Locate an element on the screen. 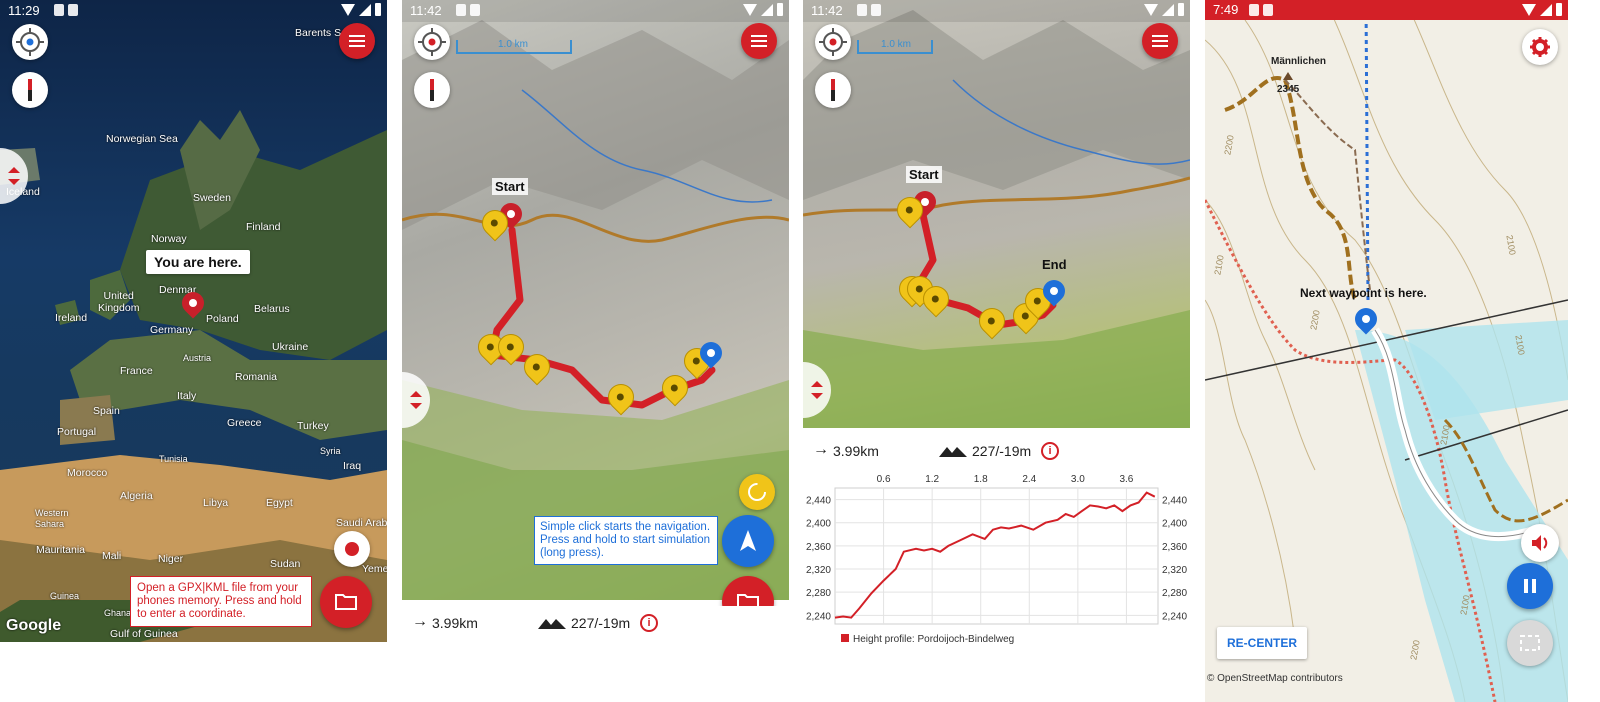 This screenshot has height=702, width=1600. map-attribution: © OpenStreetMap contributors is located at coordinates (1275, 678).